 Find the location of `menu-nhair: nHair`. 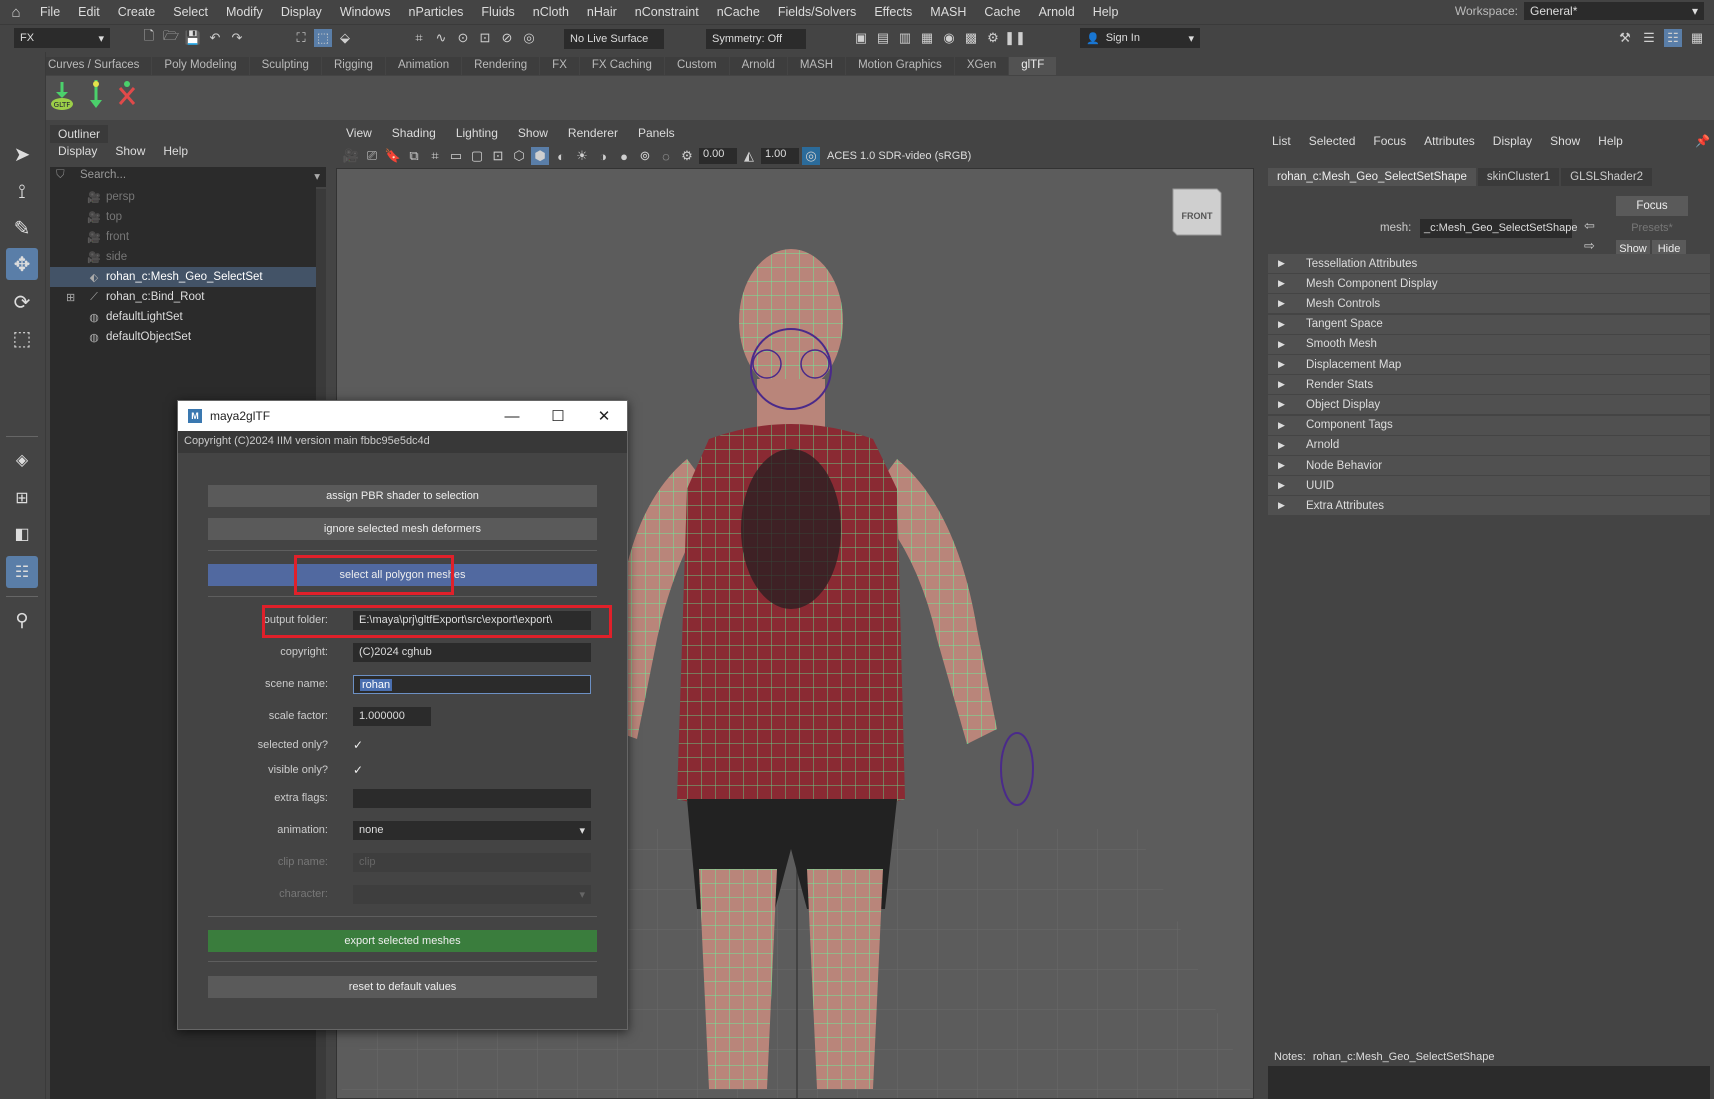

menu-nhair: nHair is located at coordinates (603, 12).